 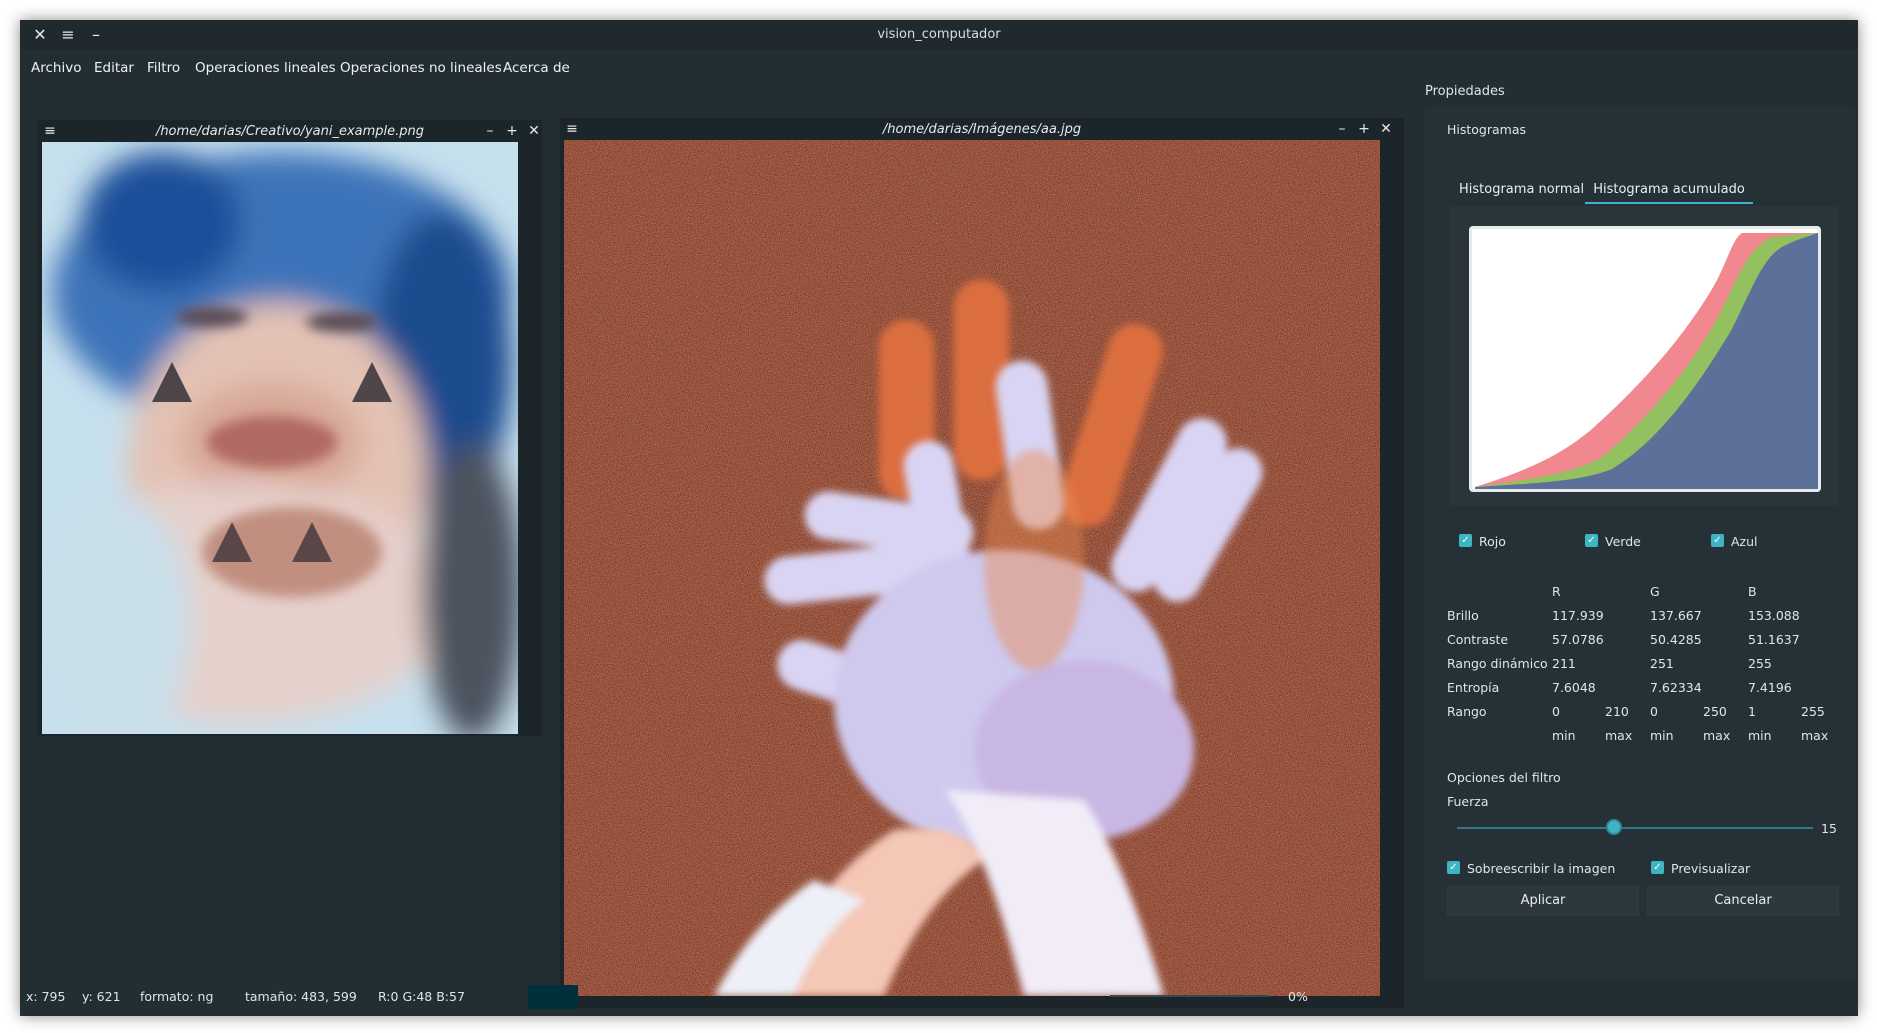 I want to click on menu-operaciones-lineales: Operaciones lineales, so click(x=265, y=68).